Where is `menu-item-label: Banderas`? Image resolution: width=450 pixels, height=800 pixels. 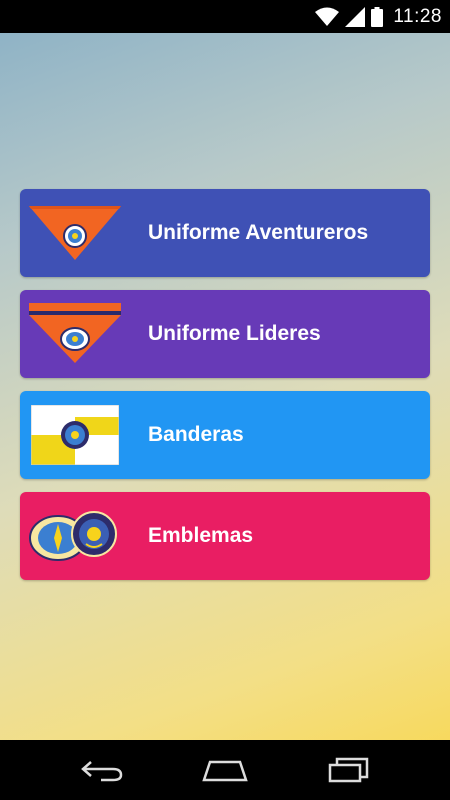 menu-item-label: Banderas is located at coordinates (196, 434).